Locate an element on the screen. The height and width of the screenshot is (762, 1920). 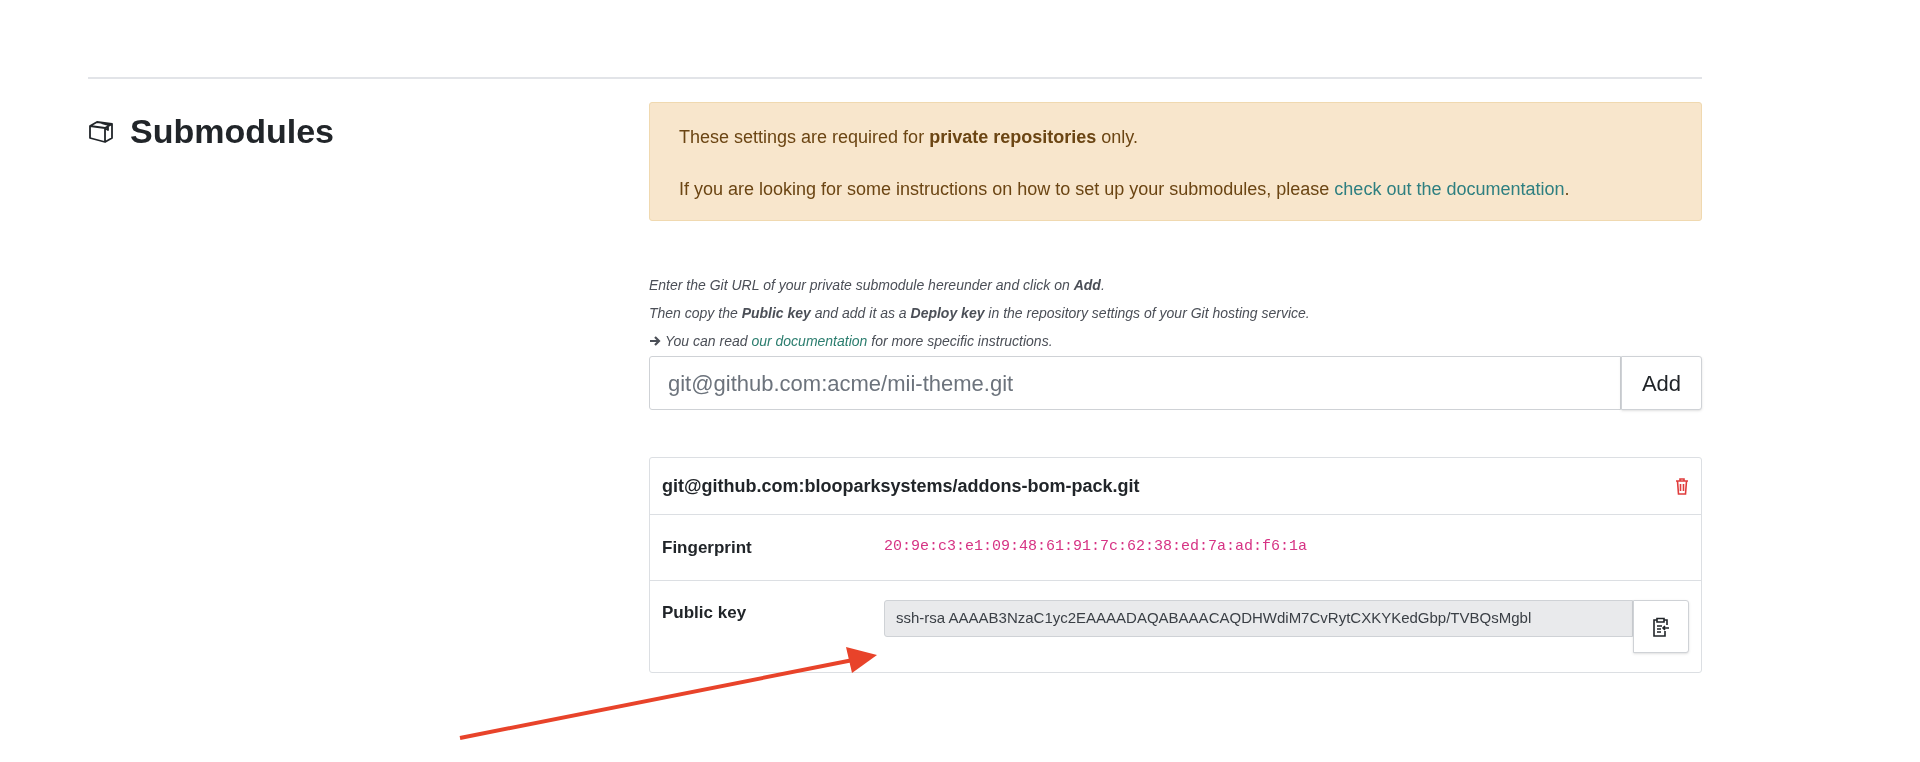
alert-text: If you are looking for some instructions on how to set up your submodules, please check out the documentation. is located at coordinates (1125, 189).